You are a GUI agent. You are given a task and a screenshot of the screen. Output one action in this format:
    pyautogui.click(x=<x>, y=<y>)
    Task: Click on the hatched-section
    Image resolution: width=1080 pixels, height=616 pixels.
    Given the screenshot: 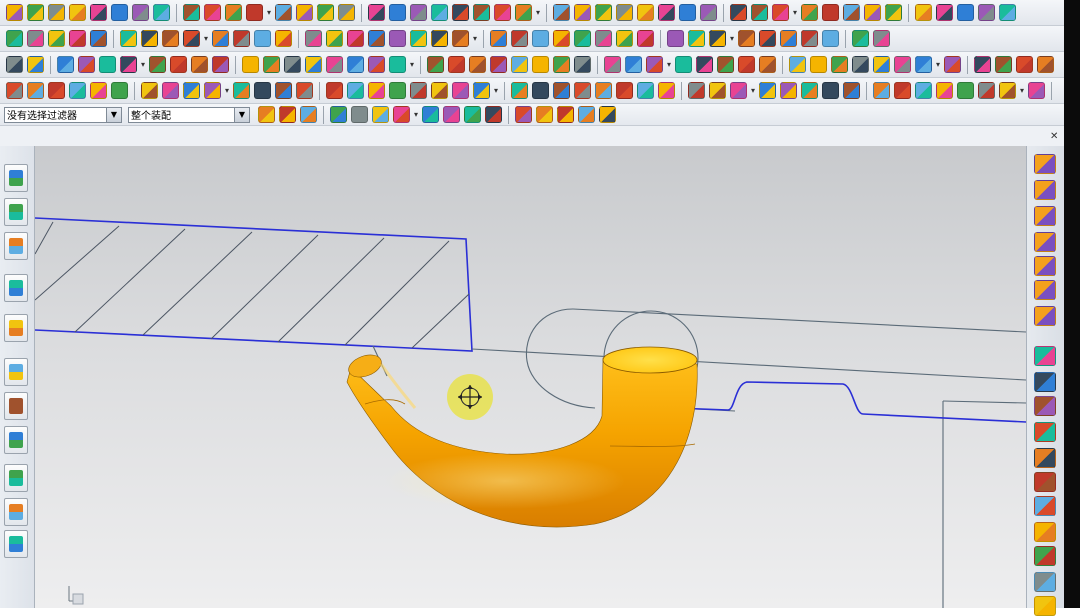 What is the action you would take?
    pyautogui.click(x=254, y=284)
    